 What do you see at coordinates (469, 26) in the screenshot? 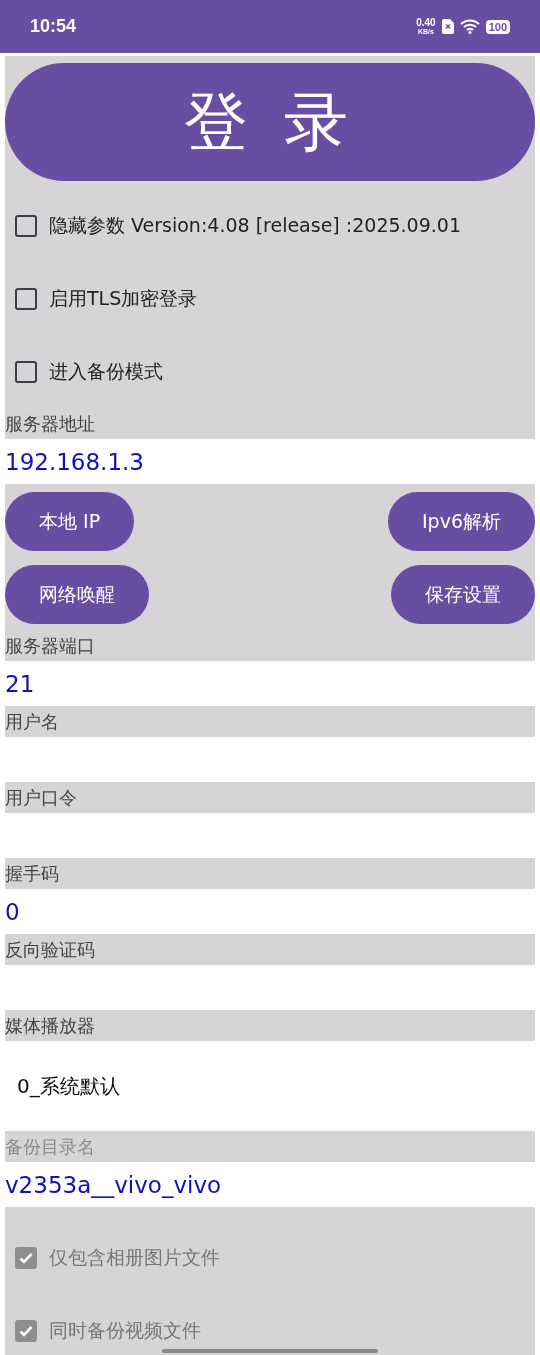
I see `wifi-icon` at bounding box center [469, 26].